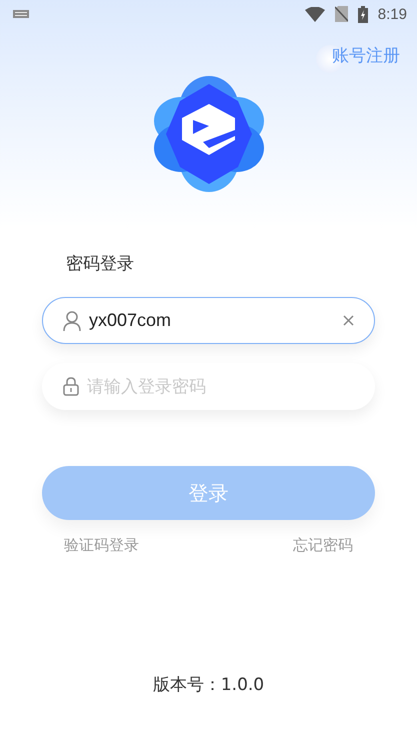  Describe the element at coordinates (209, 134) in the screenshot. I see `logo-icon` at that location.